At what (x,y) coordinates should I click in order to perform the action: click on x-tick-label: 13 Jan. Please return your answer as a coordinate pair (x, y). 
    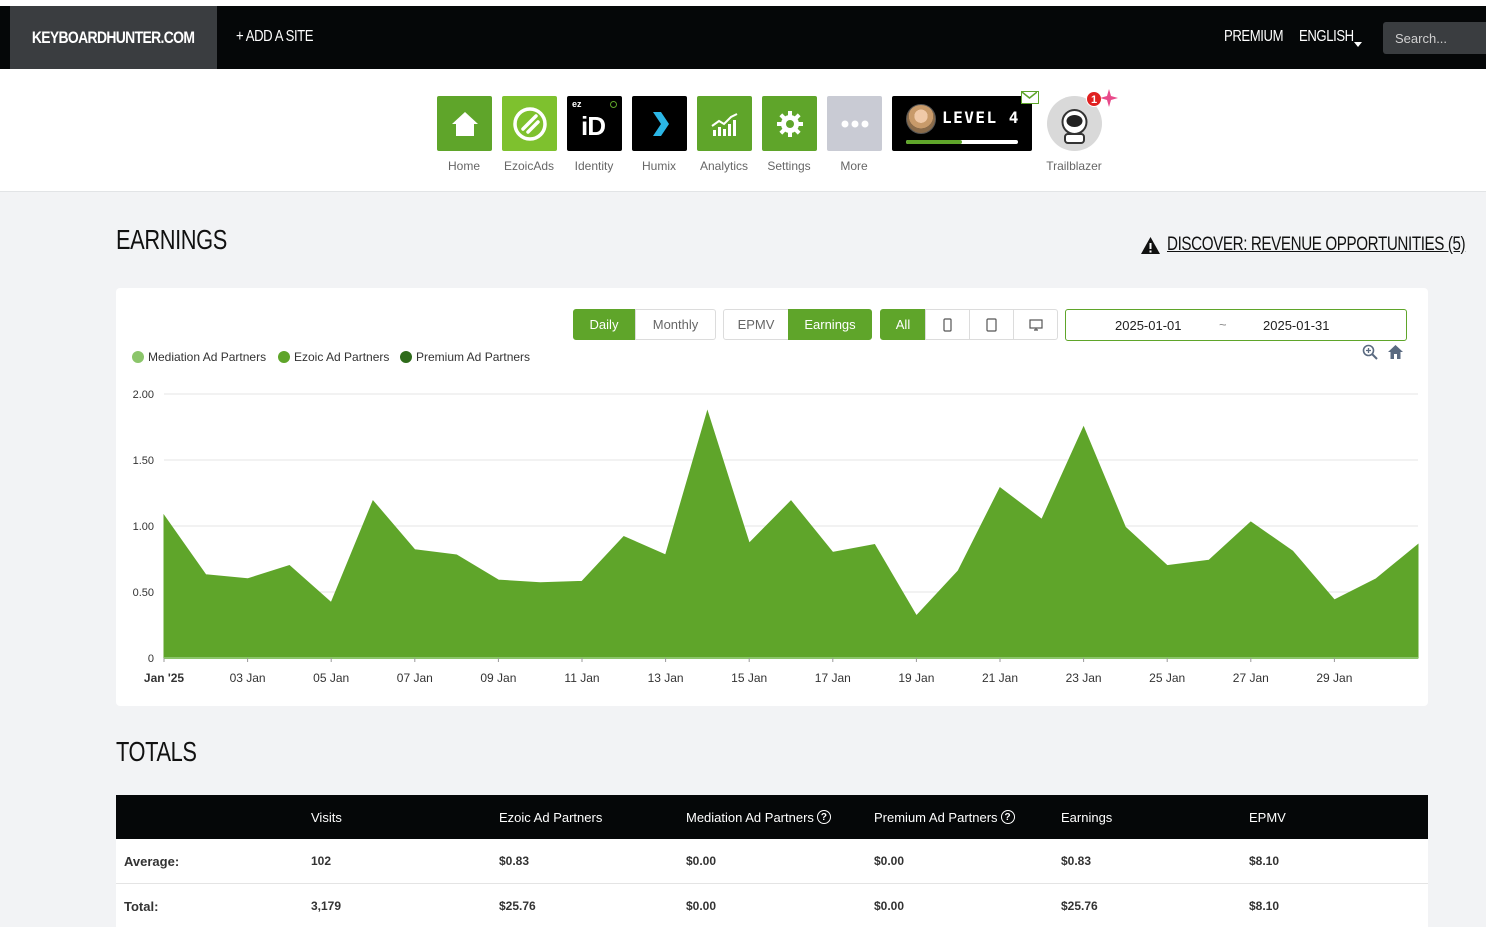
    Looking at the image, I should click on (666, 678).